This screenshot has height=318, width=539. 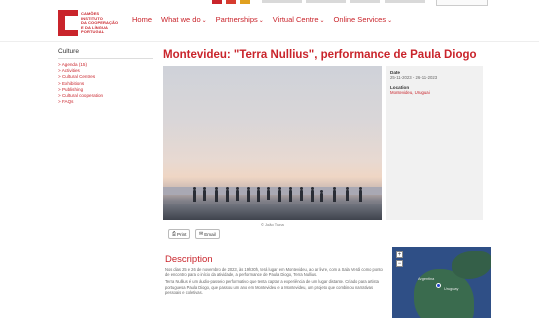 I want to click on zoom-in-button: +, so click(x=399, y=254).